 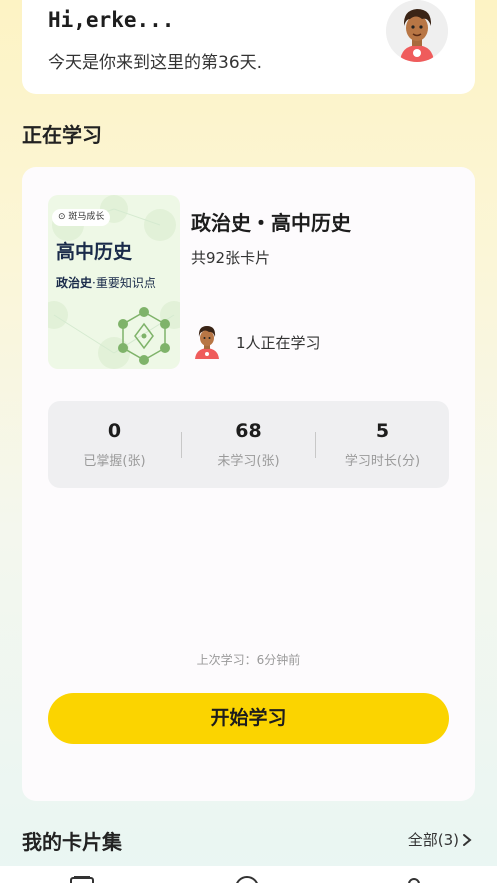 What do you see at coordinates (271, 223) in the screenshot?
I see `book-title: 政治史・高中历史` at bounding box center [271, 223].